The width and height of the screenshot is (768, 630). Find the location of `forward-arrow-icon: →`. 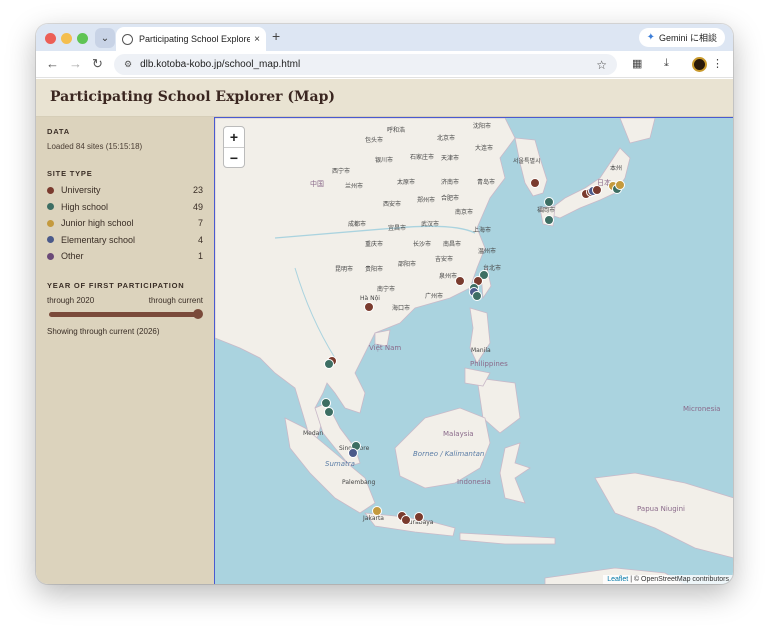

forward-arrow-icon: → is located at coordinates (75, 63).